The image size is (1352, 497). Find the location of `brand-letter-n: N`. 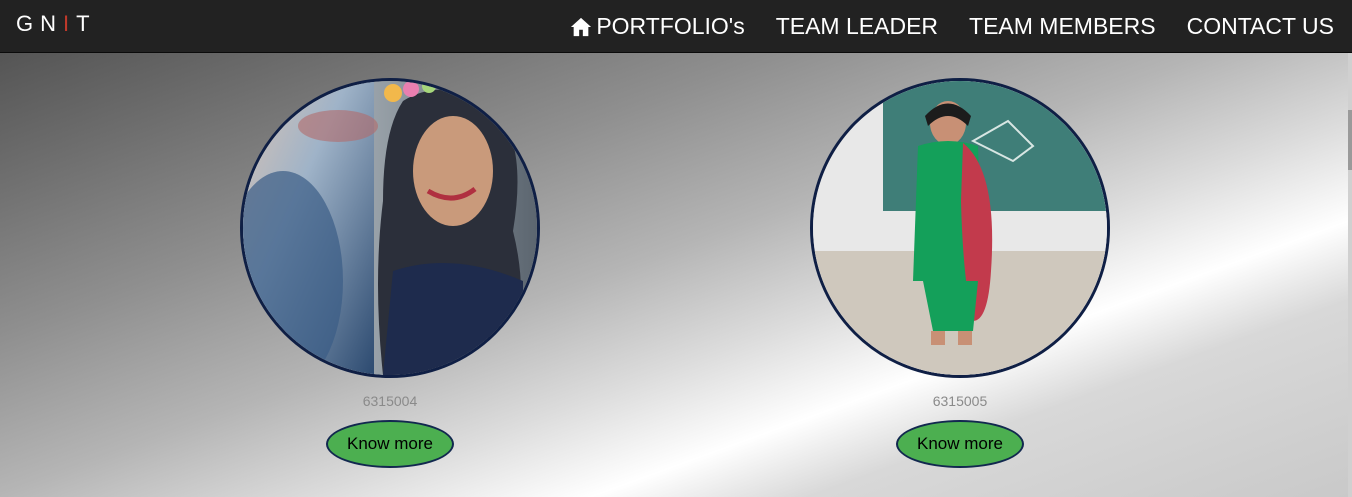

brand-letter-n: N is located at coordinates (52, 23).